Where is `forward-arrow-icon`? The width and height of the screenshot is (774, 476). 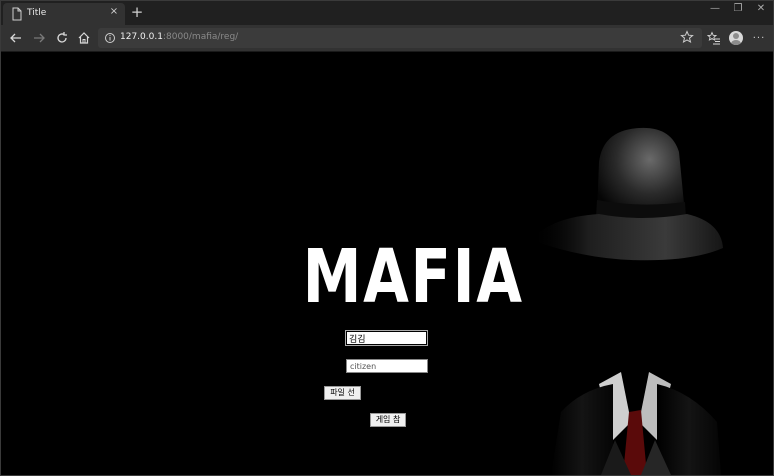 forward-arrow-icon is located at coordinates (39, 38).